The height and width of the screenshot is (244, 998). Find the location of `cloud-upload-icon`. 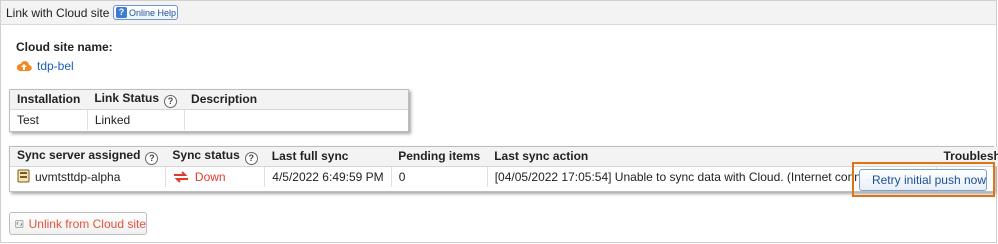

cloud-upload-icon is located at coordinates (24, 66).